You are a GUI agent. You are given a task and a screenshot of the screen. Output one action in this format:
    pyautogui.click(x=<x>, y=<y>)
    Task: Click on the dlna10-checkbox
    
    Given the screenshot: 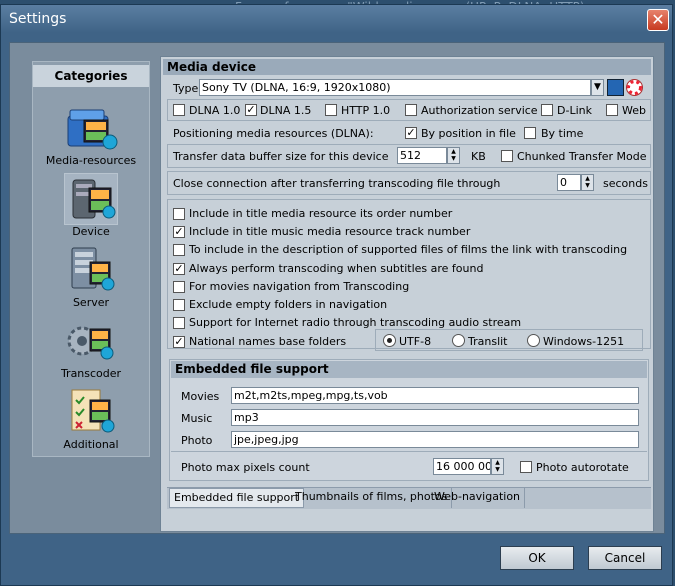 What is the action you would take?
    pyautogui.click(x=179, y=110)
    